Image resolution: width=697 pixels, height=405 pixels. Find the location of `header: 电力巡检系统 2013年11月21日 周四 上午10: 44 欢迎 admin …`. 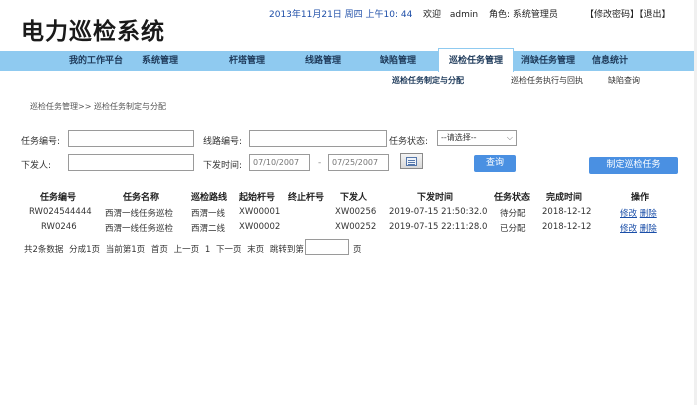

header: 电力巡检系统 2013年11月21日 周四 上午10: 44 欢迎 admin … is located at coordinates (348, 24).